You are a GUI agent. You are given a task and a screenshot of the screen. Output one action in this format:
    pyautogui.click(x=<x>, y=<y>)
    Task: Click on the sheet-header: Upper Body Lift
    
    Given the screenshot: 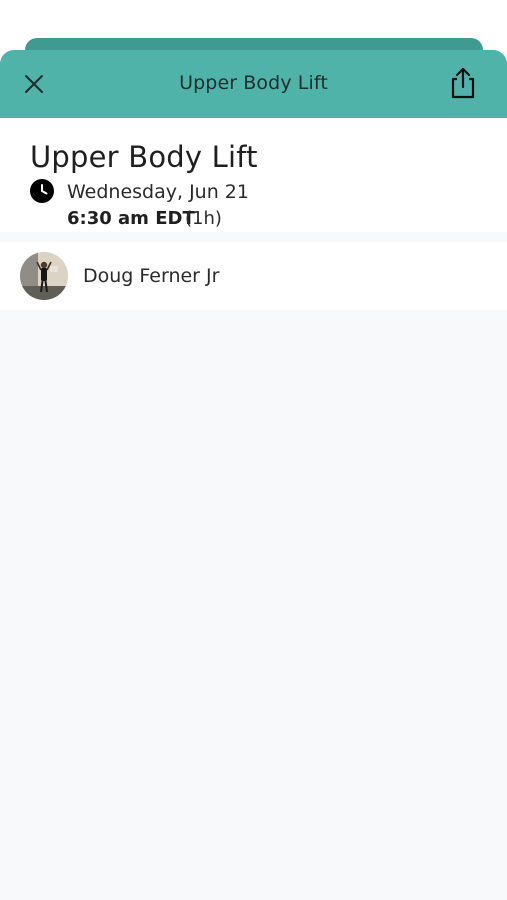 What is the action you would take?
    pyautogui.click(x=253, y=84)
    